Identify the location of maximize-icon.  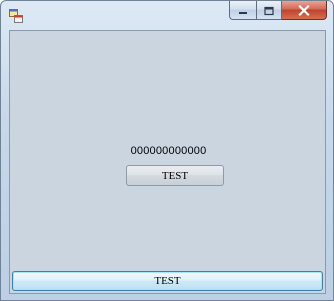
(269, 10).